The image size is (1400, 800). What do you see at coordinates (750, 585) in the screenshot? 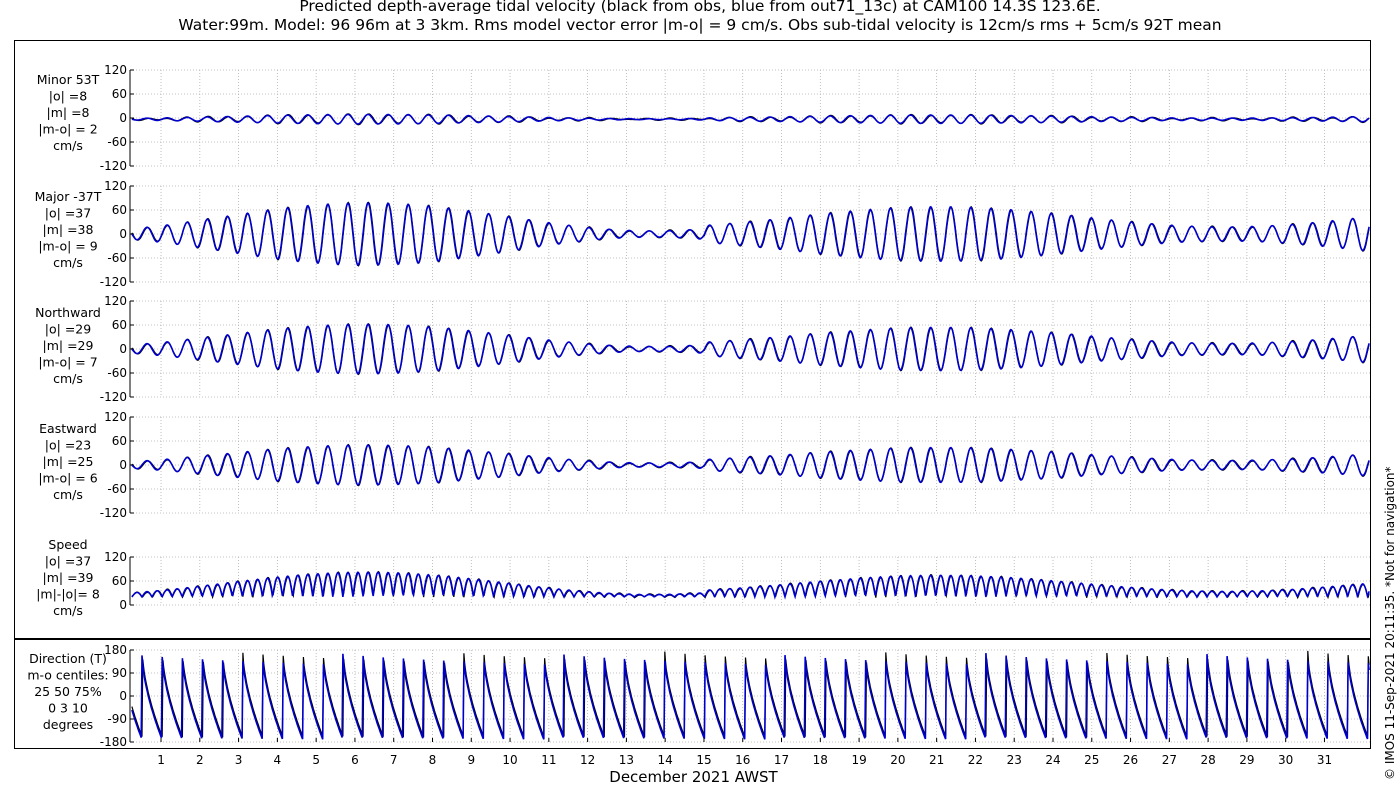
I see `series-obs-line` at bounding box center [750, 585].